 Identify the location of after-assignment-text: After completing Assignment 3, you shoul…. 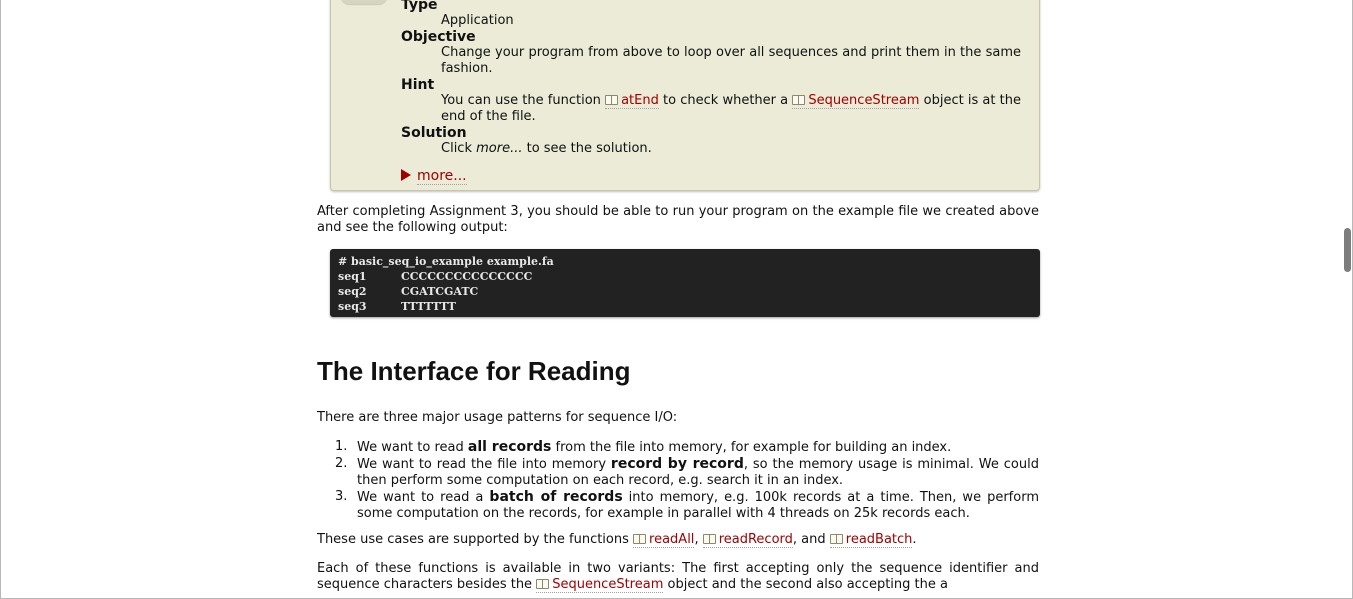
(678, 219).